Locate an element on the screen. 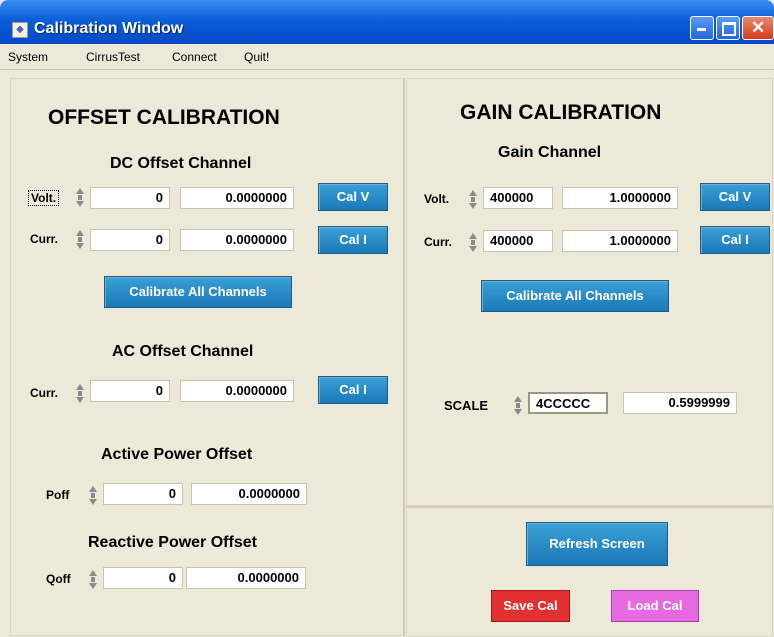 Image resolution: width=774 pixels, height=637 pixels. dc-cal-i-button: Cal I is located at coordinates (353, 240).